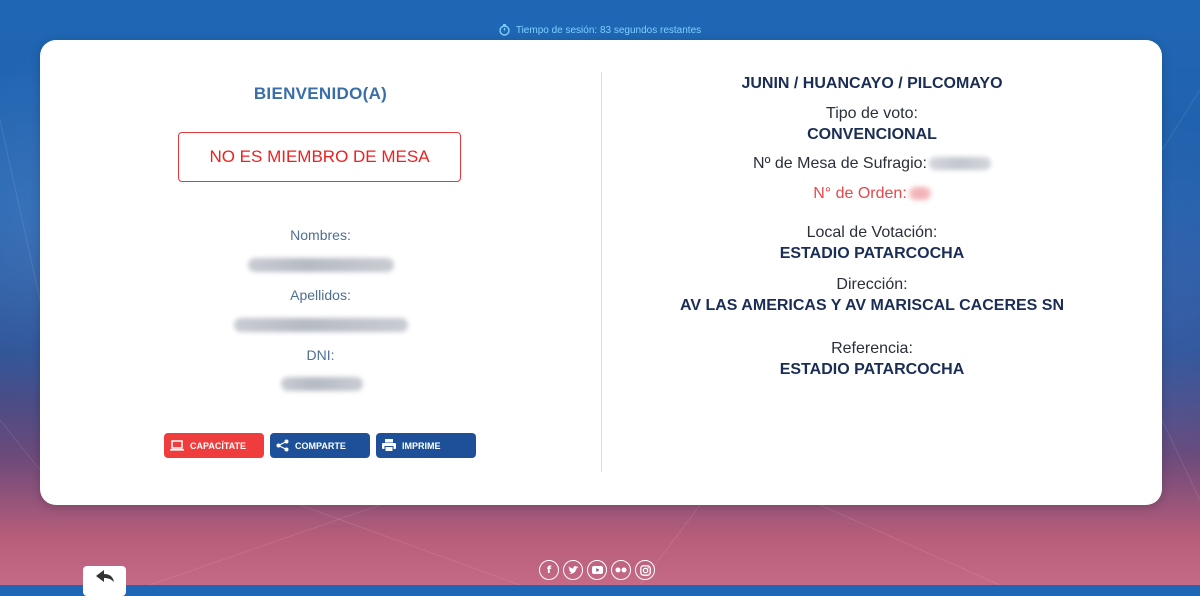 The height and width of the screenshot is (596, 1200). I want to click on imprime-button: IMPRIME, so click(426, 445).